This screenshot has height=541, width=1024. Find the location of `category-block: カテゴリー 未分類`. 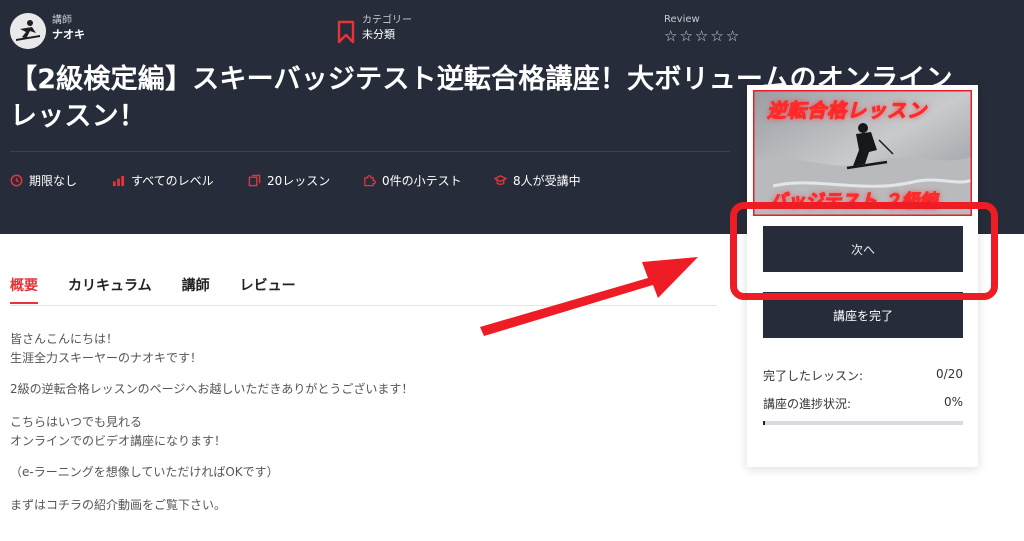

category-block: カテゴリー 未分類 is located at coordinates (387, 28).